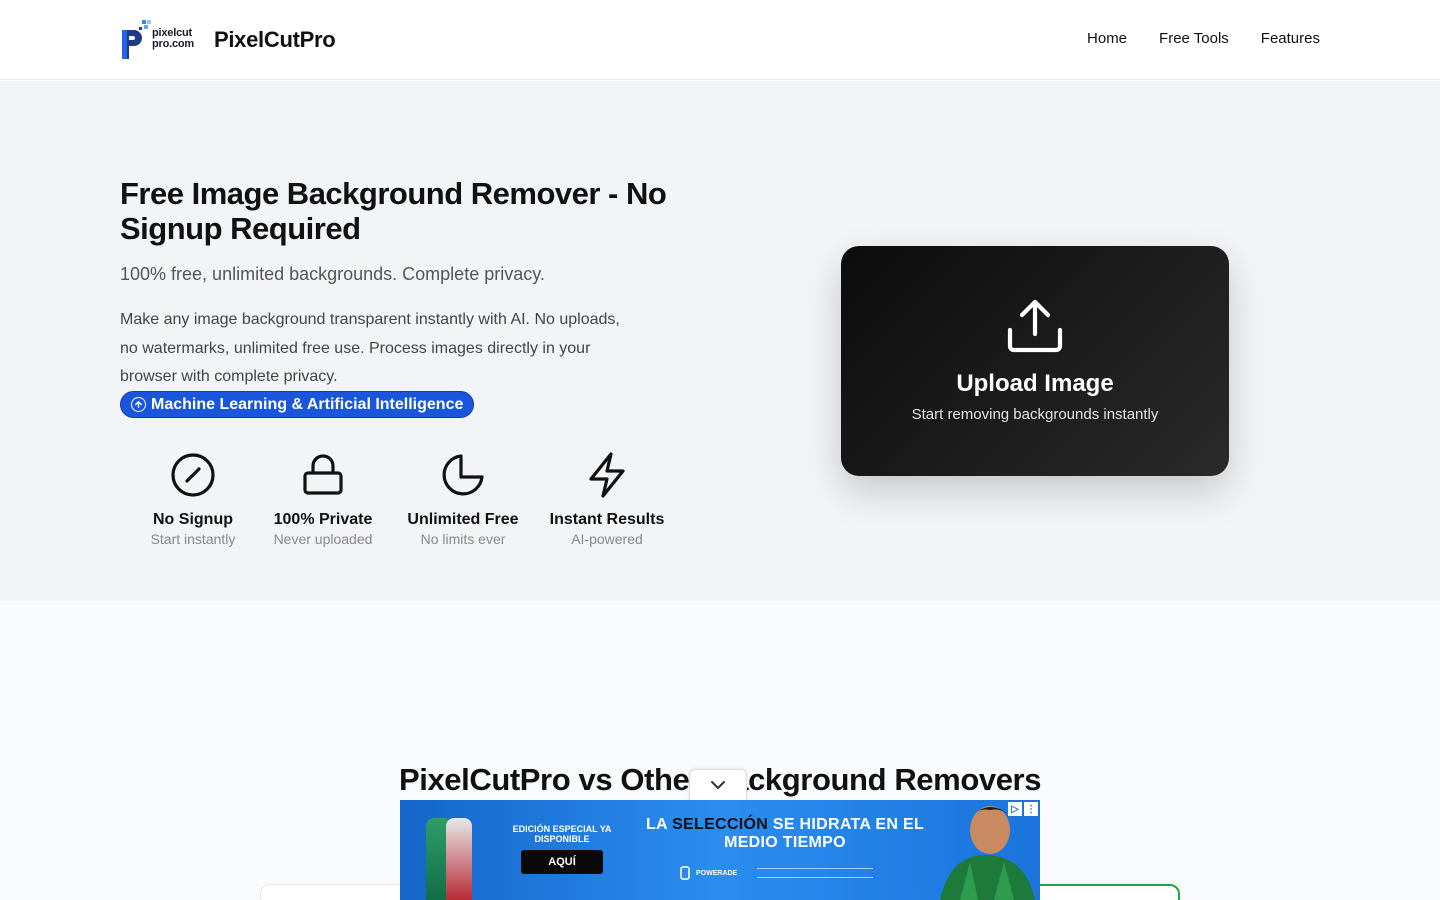 The height and width of the screenshot is (900, 1440). I want to click on ad-brand-row: POWERADE, so click(777, 873).